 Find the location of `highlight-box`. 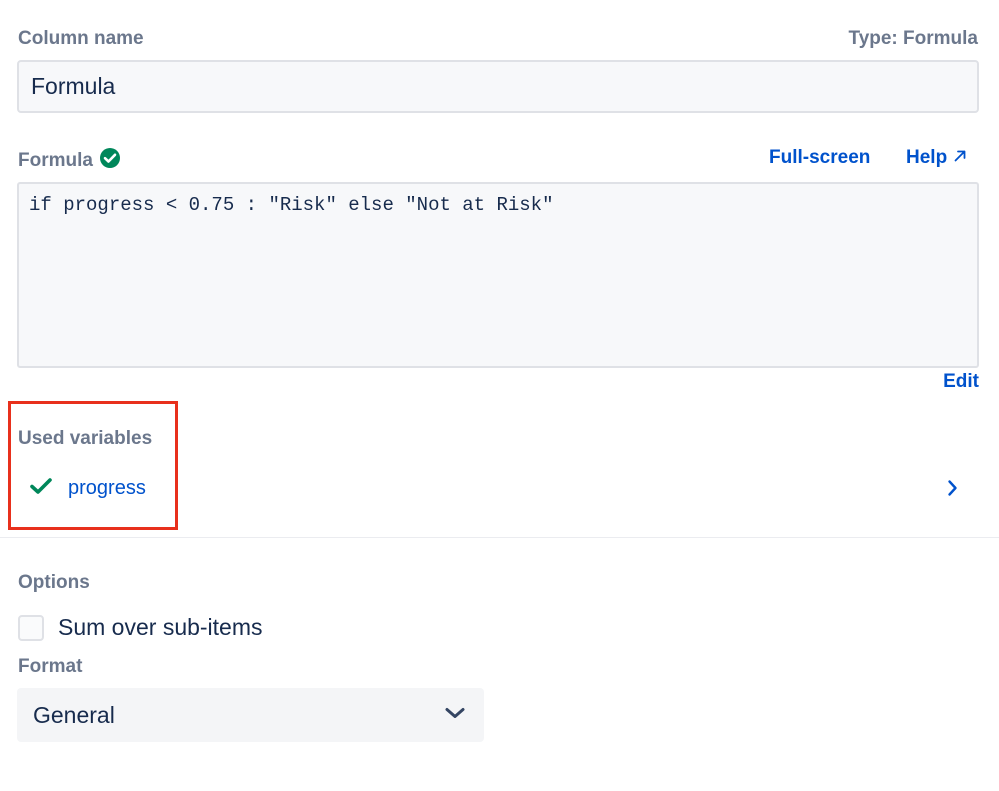

highlight-box is located at coordinates (93, 465).